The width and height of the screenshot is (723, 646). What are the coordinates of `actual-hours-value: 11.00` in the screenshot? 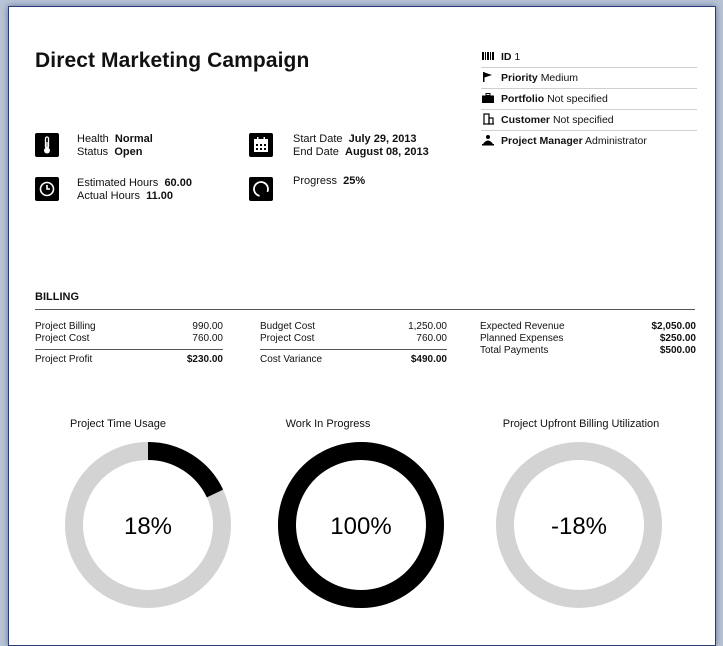 It's located at (160, 196).